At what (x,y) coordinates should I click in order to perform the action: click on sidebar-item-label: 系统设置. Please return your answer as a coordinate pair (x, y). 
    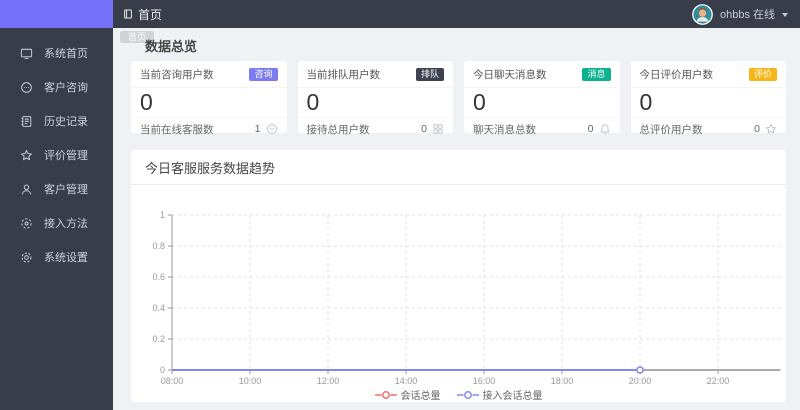
    Looking at the image, I should click on (66, 258).